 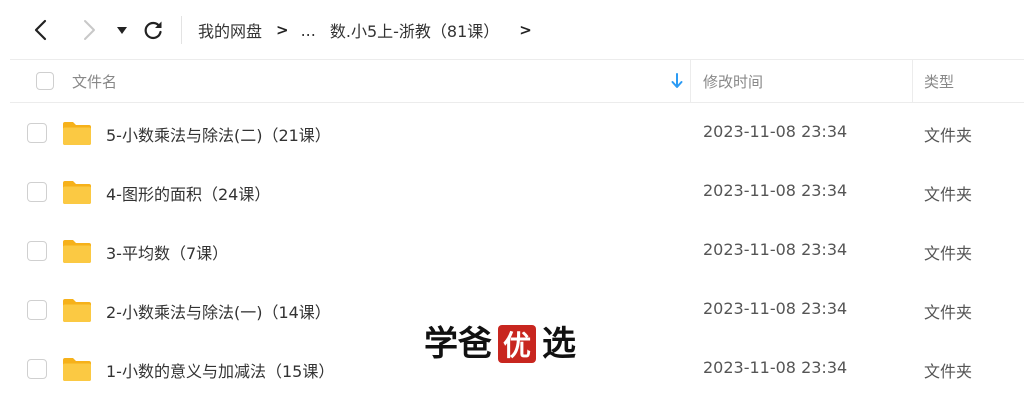 I want to click on file-list-header: 文件名 修改时间 类型, so click(x=517, y=81).